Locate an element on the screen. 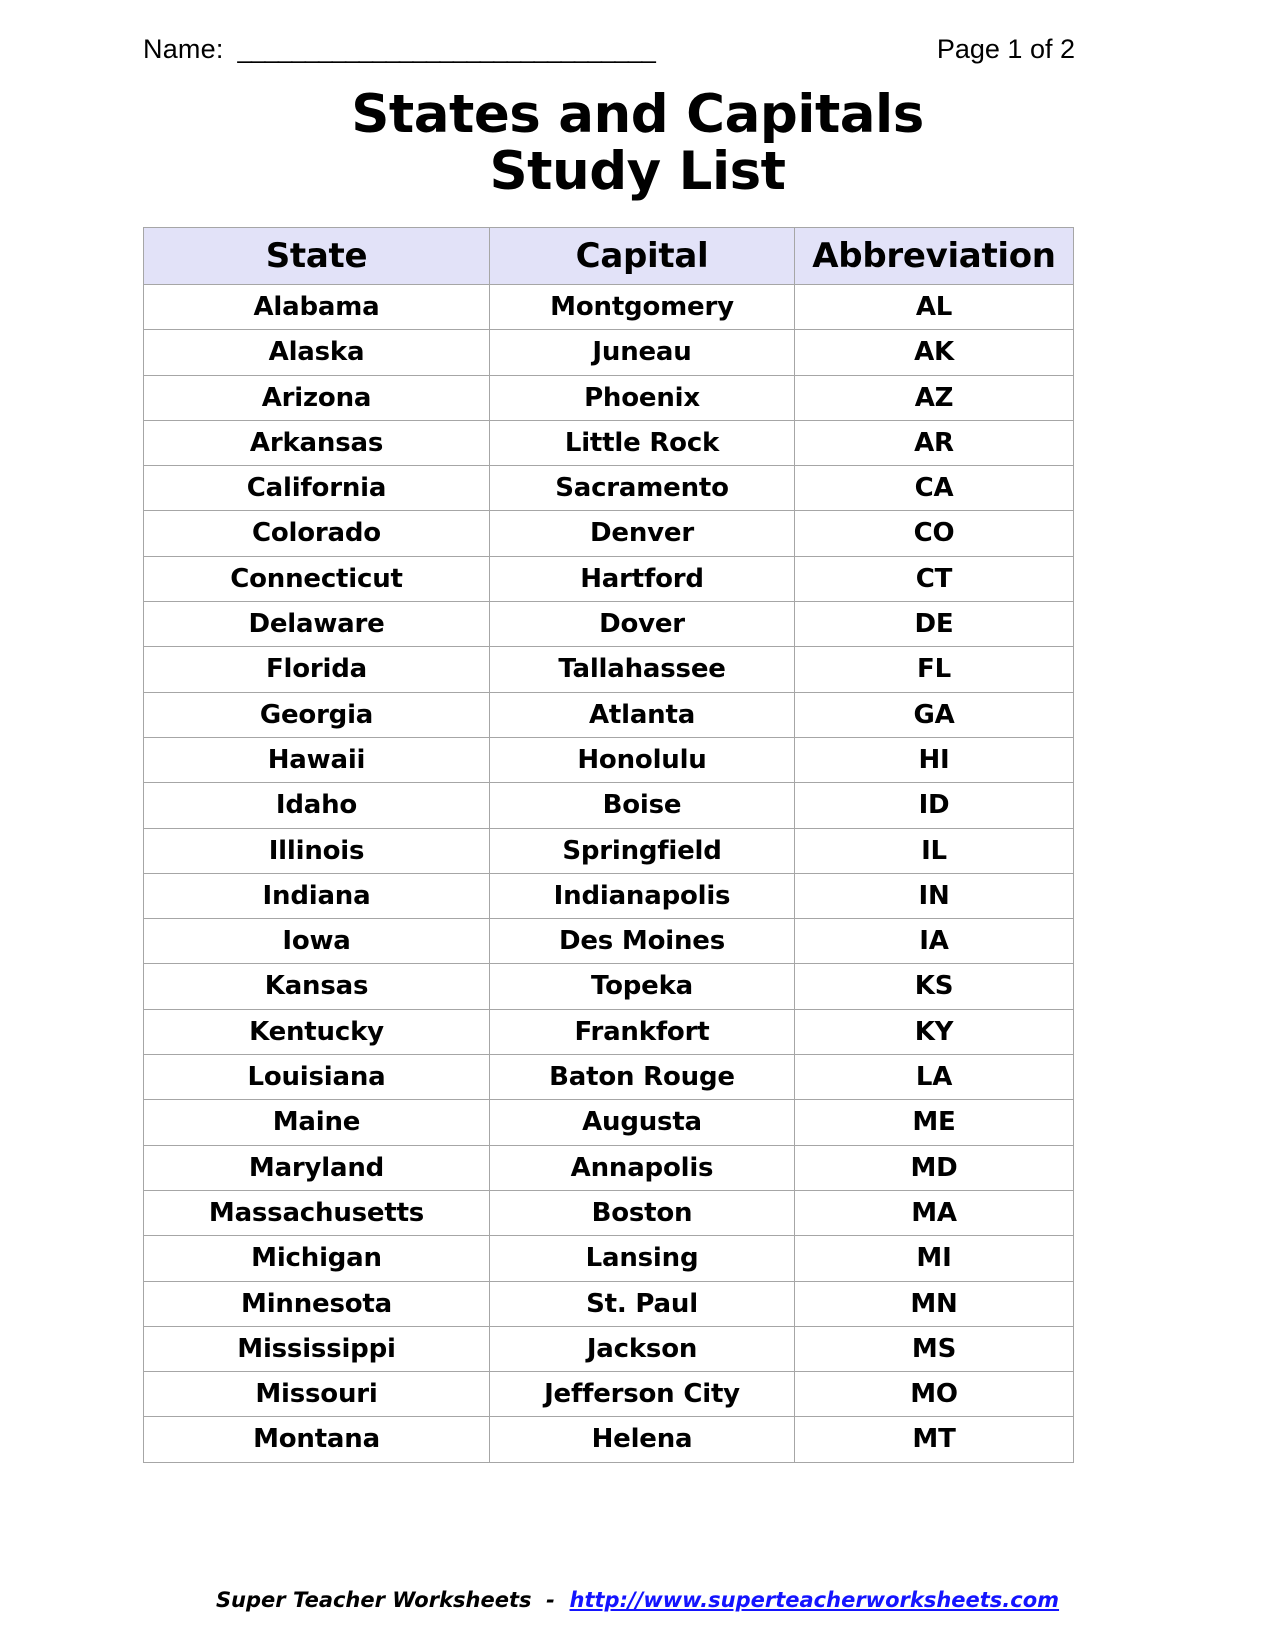 The height and width of the screenshot is (1650, 1275). table-row: Alaska Juneau AK is located at coordinates (608, 352).